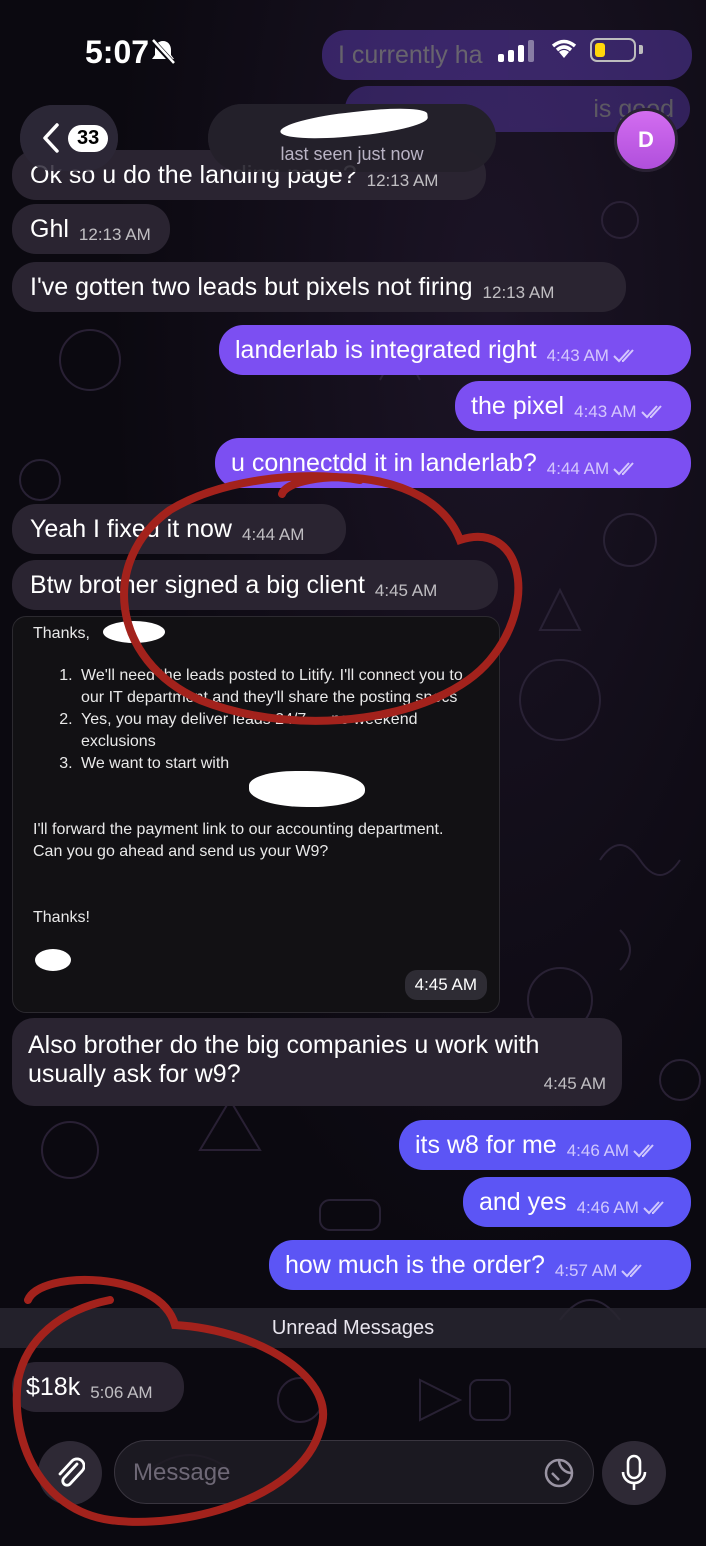 This screenshot has width=706, height=1546. I want to click on unread-messages-divider: Unread Messages, so click(353, 1328).